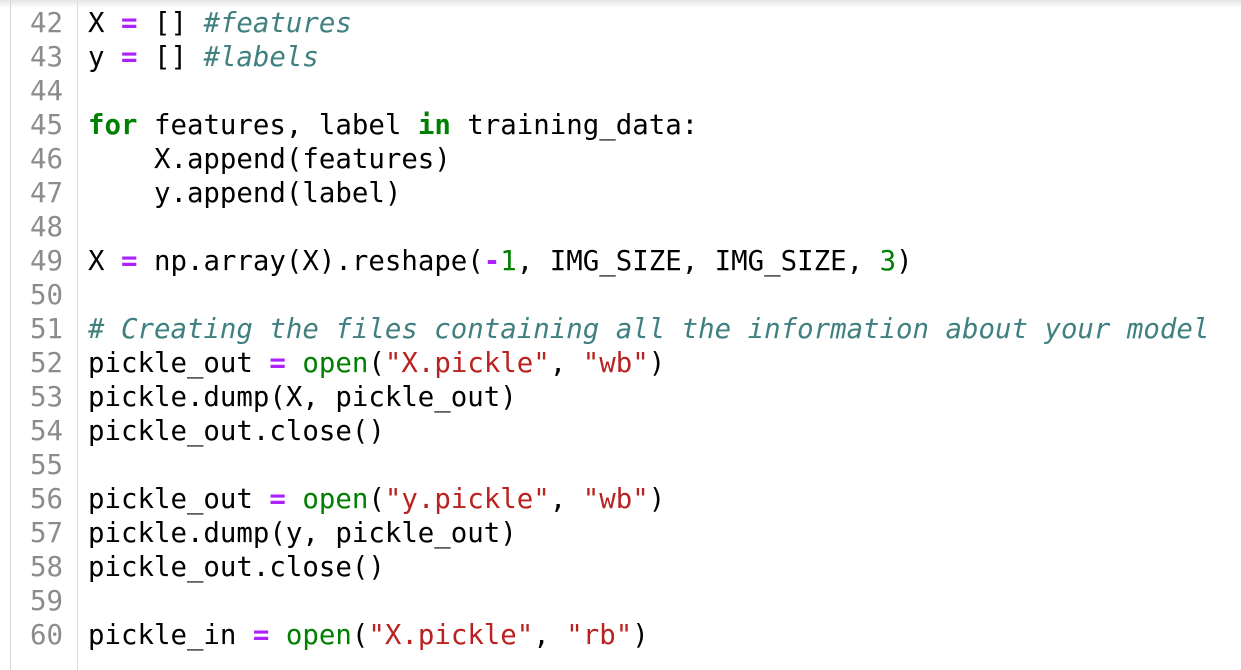 The height and width of the screenshot is (670, 1241). I want to click on line-text: pickle_in = open("X.pickle", "rb"), so click(368, 636).